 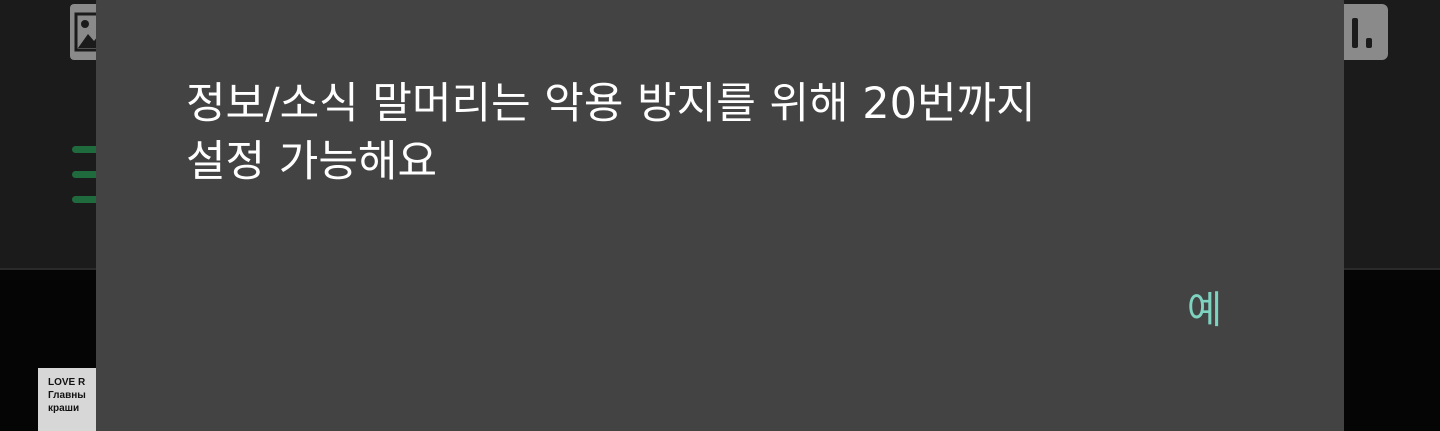 I want to click on dialog-message: 정보/소식 말머리는 악용 방지를 위해 20번까지 설정 가능해요, so click(x=611, y=133).